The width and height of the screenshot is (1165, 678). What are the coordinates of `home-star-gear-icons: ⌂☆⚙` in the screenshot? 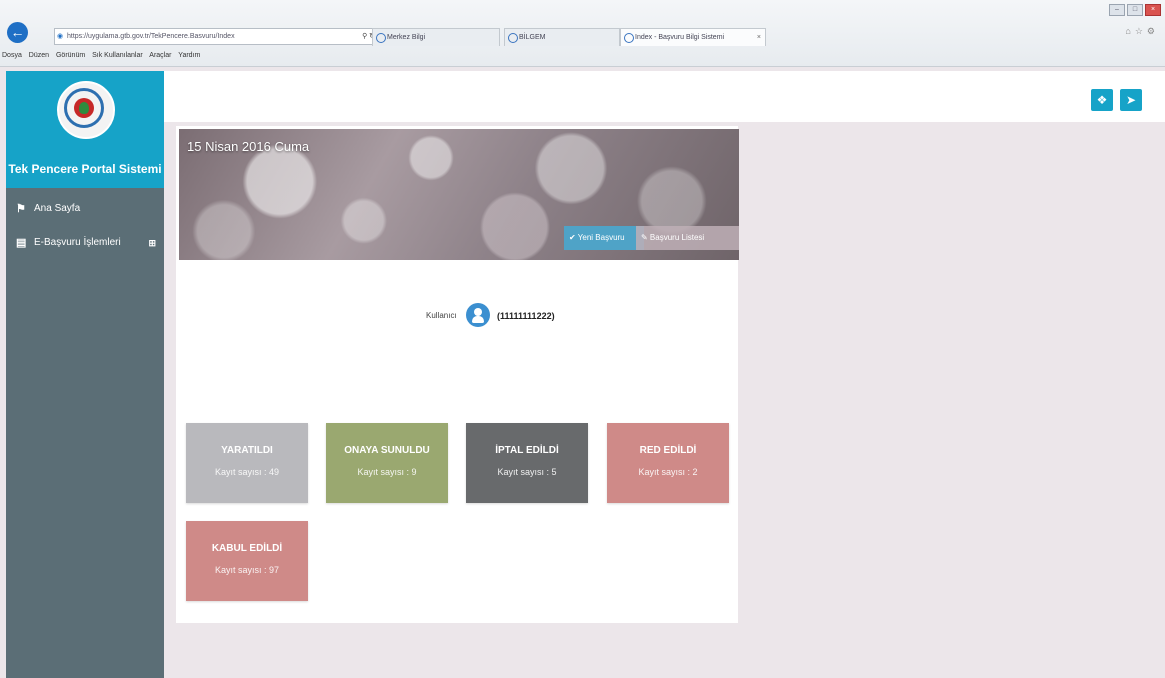 It's located at (1142, 31).